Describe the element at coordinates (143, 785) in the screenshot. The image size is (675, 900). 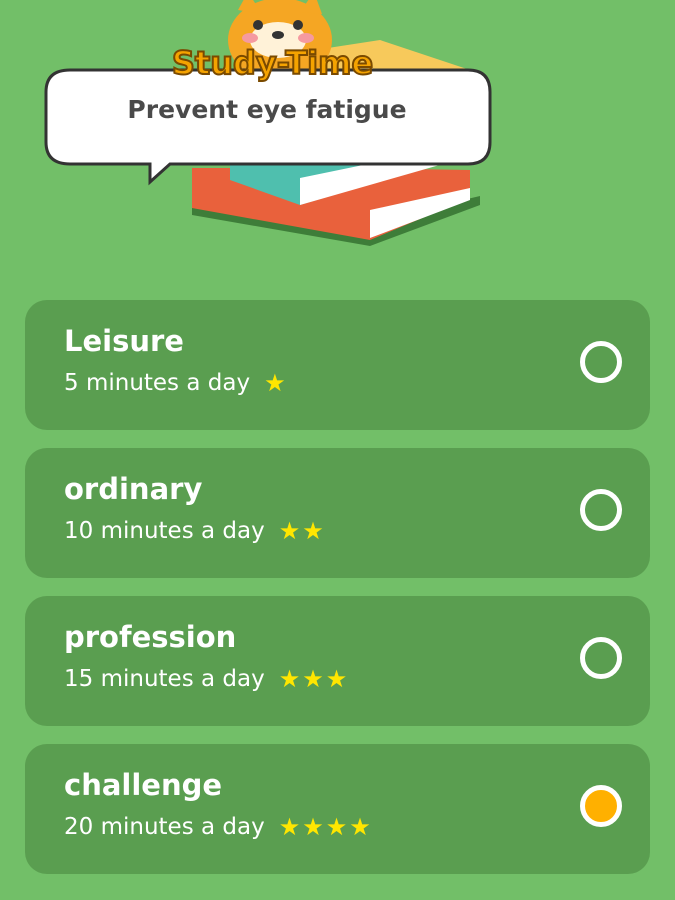
I see `option-title: challenge` at that location.